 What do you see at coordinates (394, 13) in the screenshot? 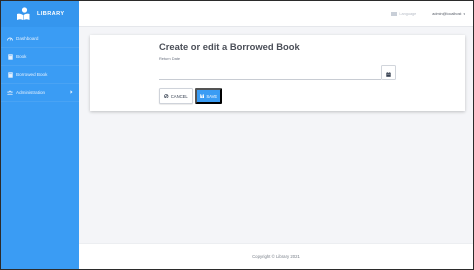
I see `flag-icon` at bounding box center [394, 13].